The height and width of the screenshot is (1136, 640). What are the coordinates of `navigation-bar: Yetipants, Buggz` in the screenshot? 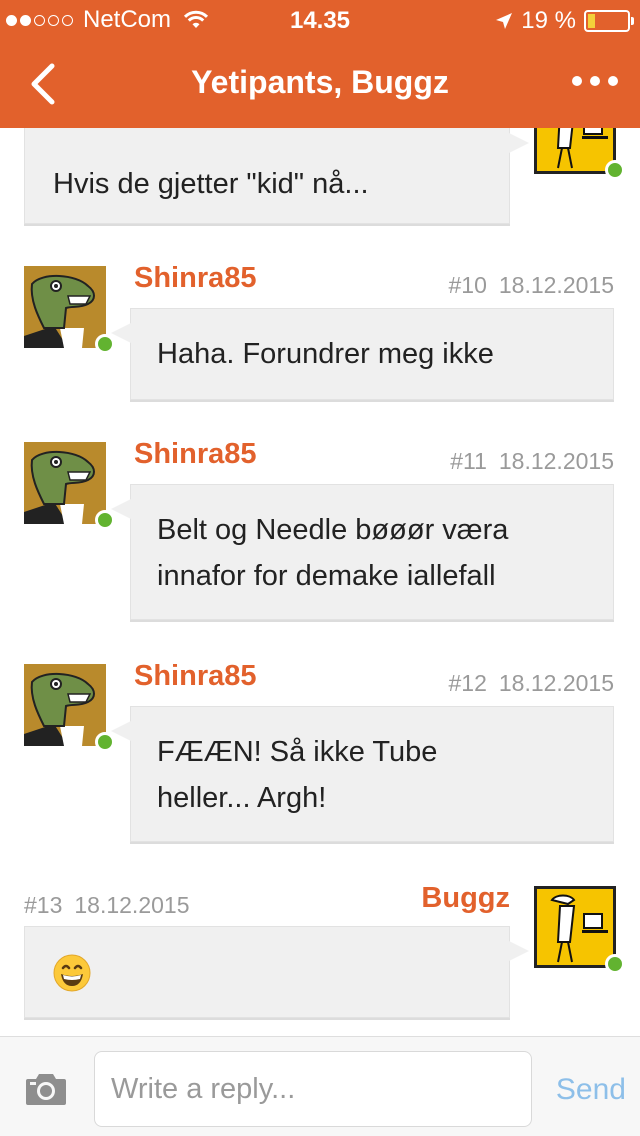 It's located at (320, 84).